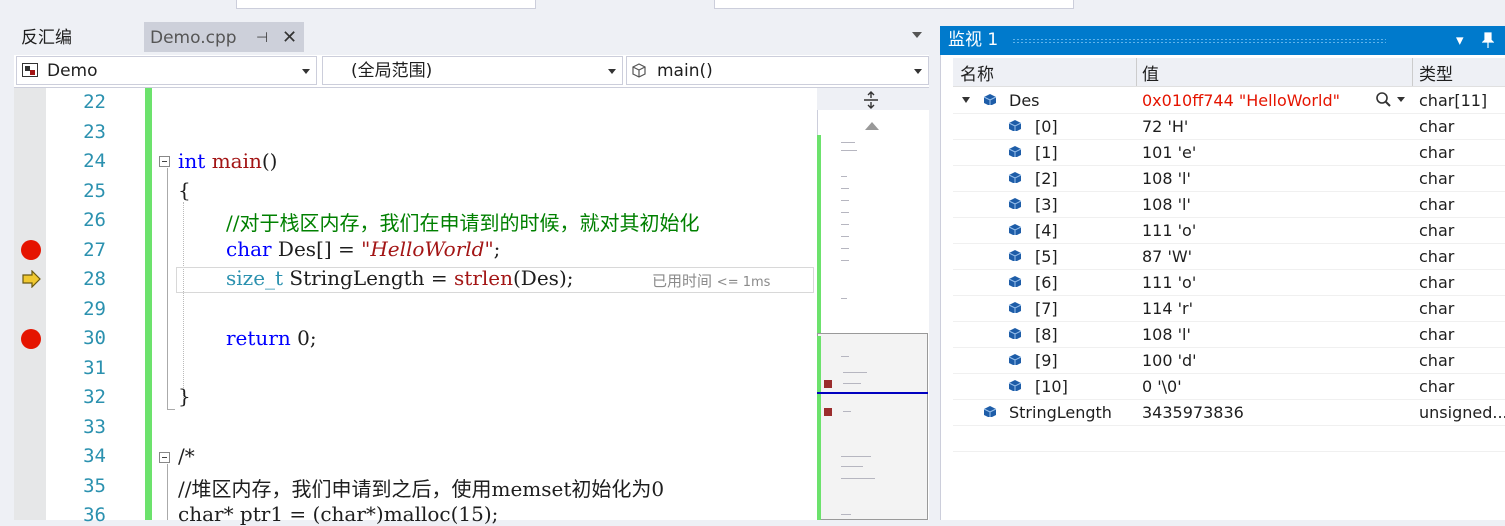 The width and height of the screenshot is (1505, 526). Describe the element at coordinates (977, 72) in the screenshot. I see `column-header-name: 名称` at that location.